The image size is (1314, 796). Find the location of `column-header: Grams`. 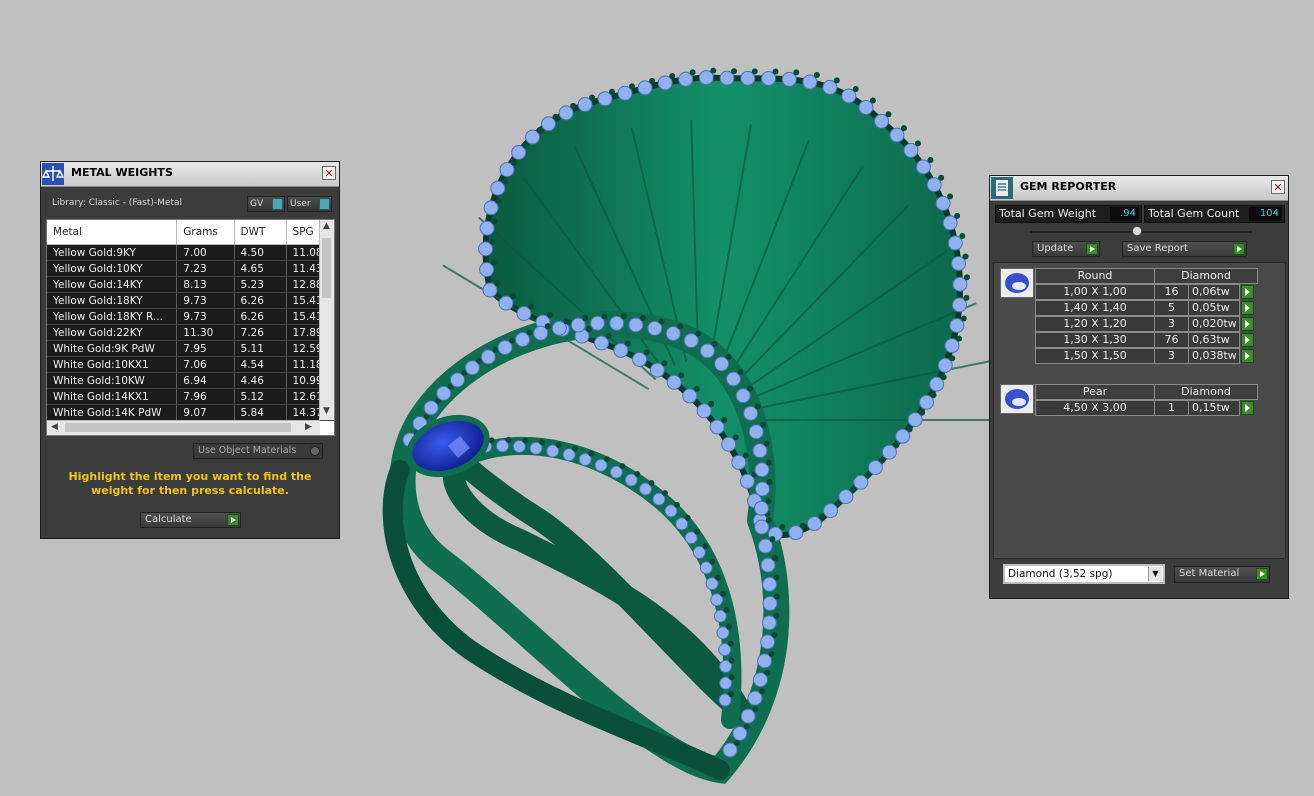

column-header: Grams is located at coordinates (205, 232).